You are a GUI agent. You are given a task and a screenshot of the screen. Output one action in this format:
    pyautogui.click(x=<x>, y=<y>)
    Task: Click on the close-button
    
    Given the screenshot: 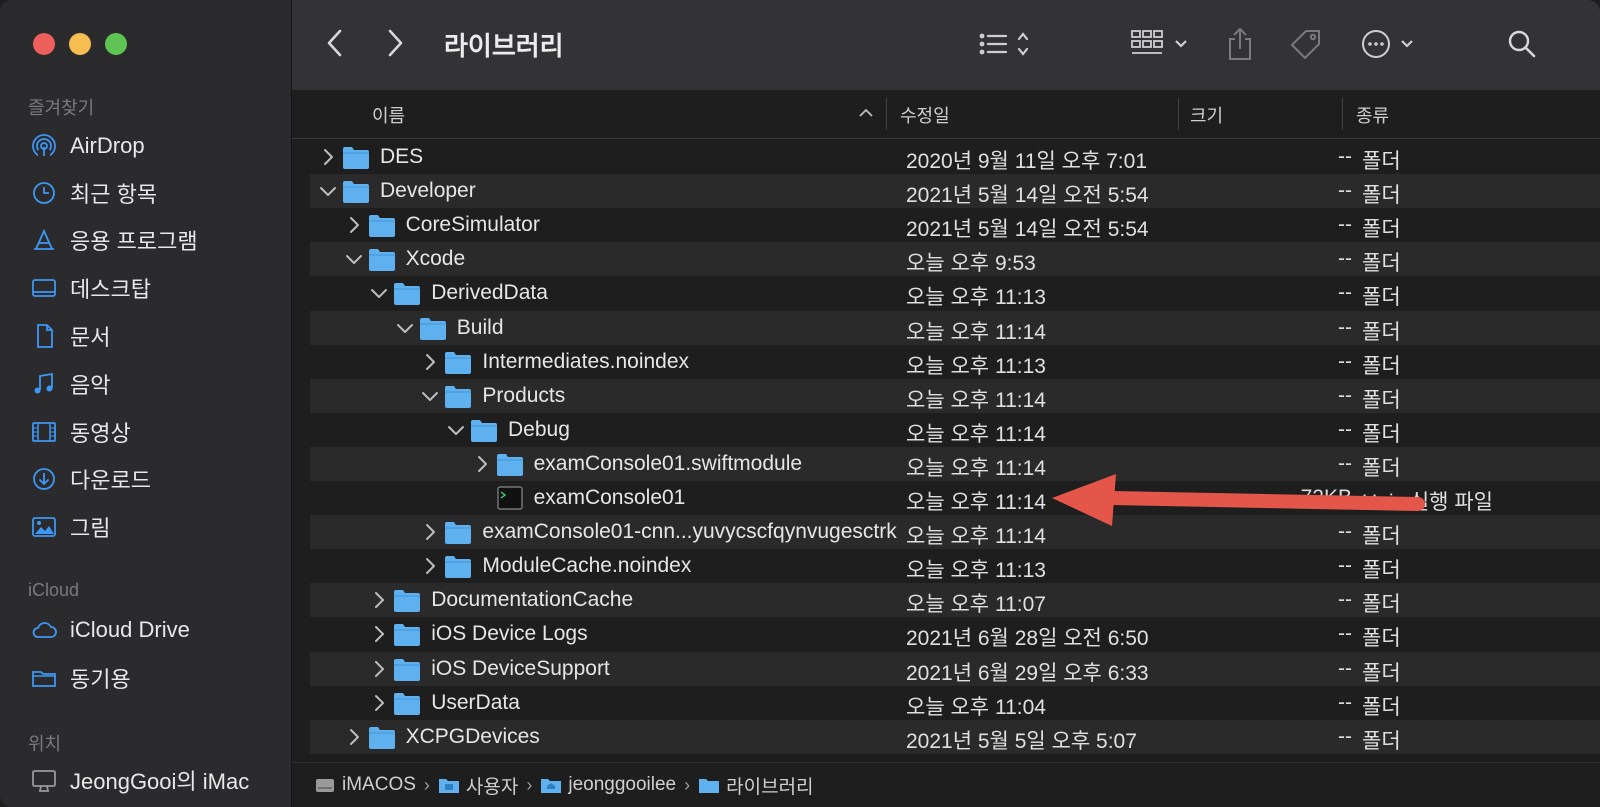 What is the action you would take?
    pyautogui.click(x=44, y=44)
    